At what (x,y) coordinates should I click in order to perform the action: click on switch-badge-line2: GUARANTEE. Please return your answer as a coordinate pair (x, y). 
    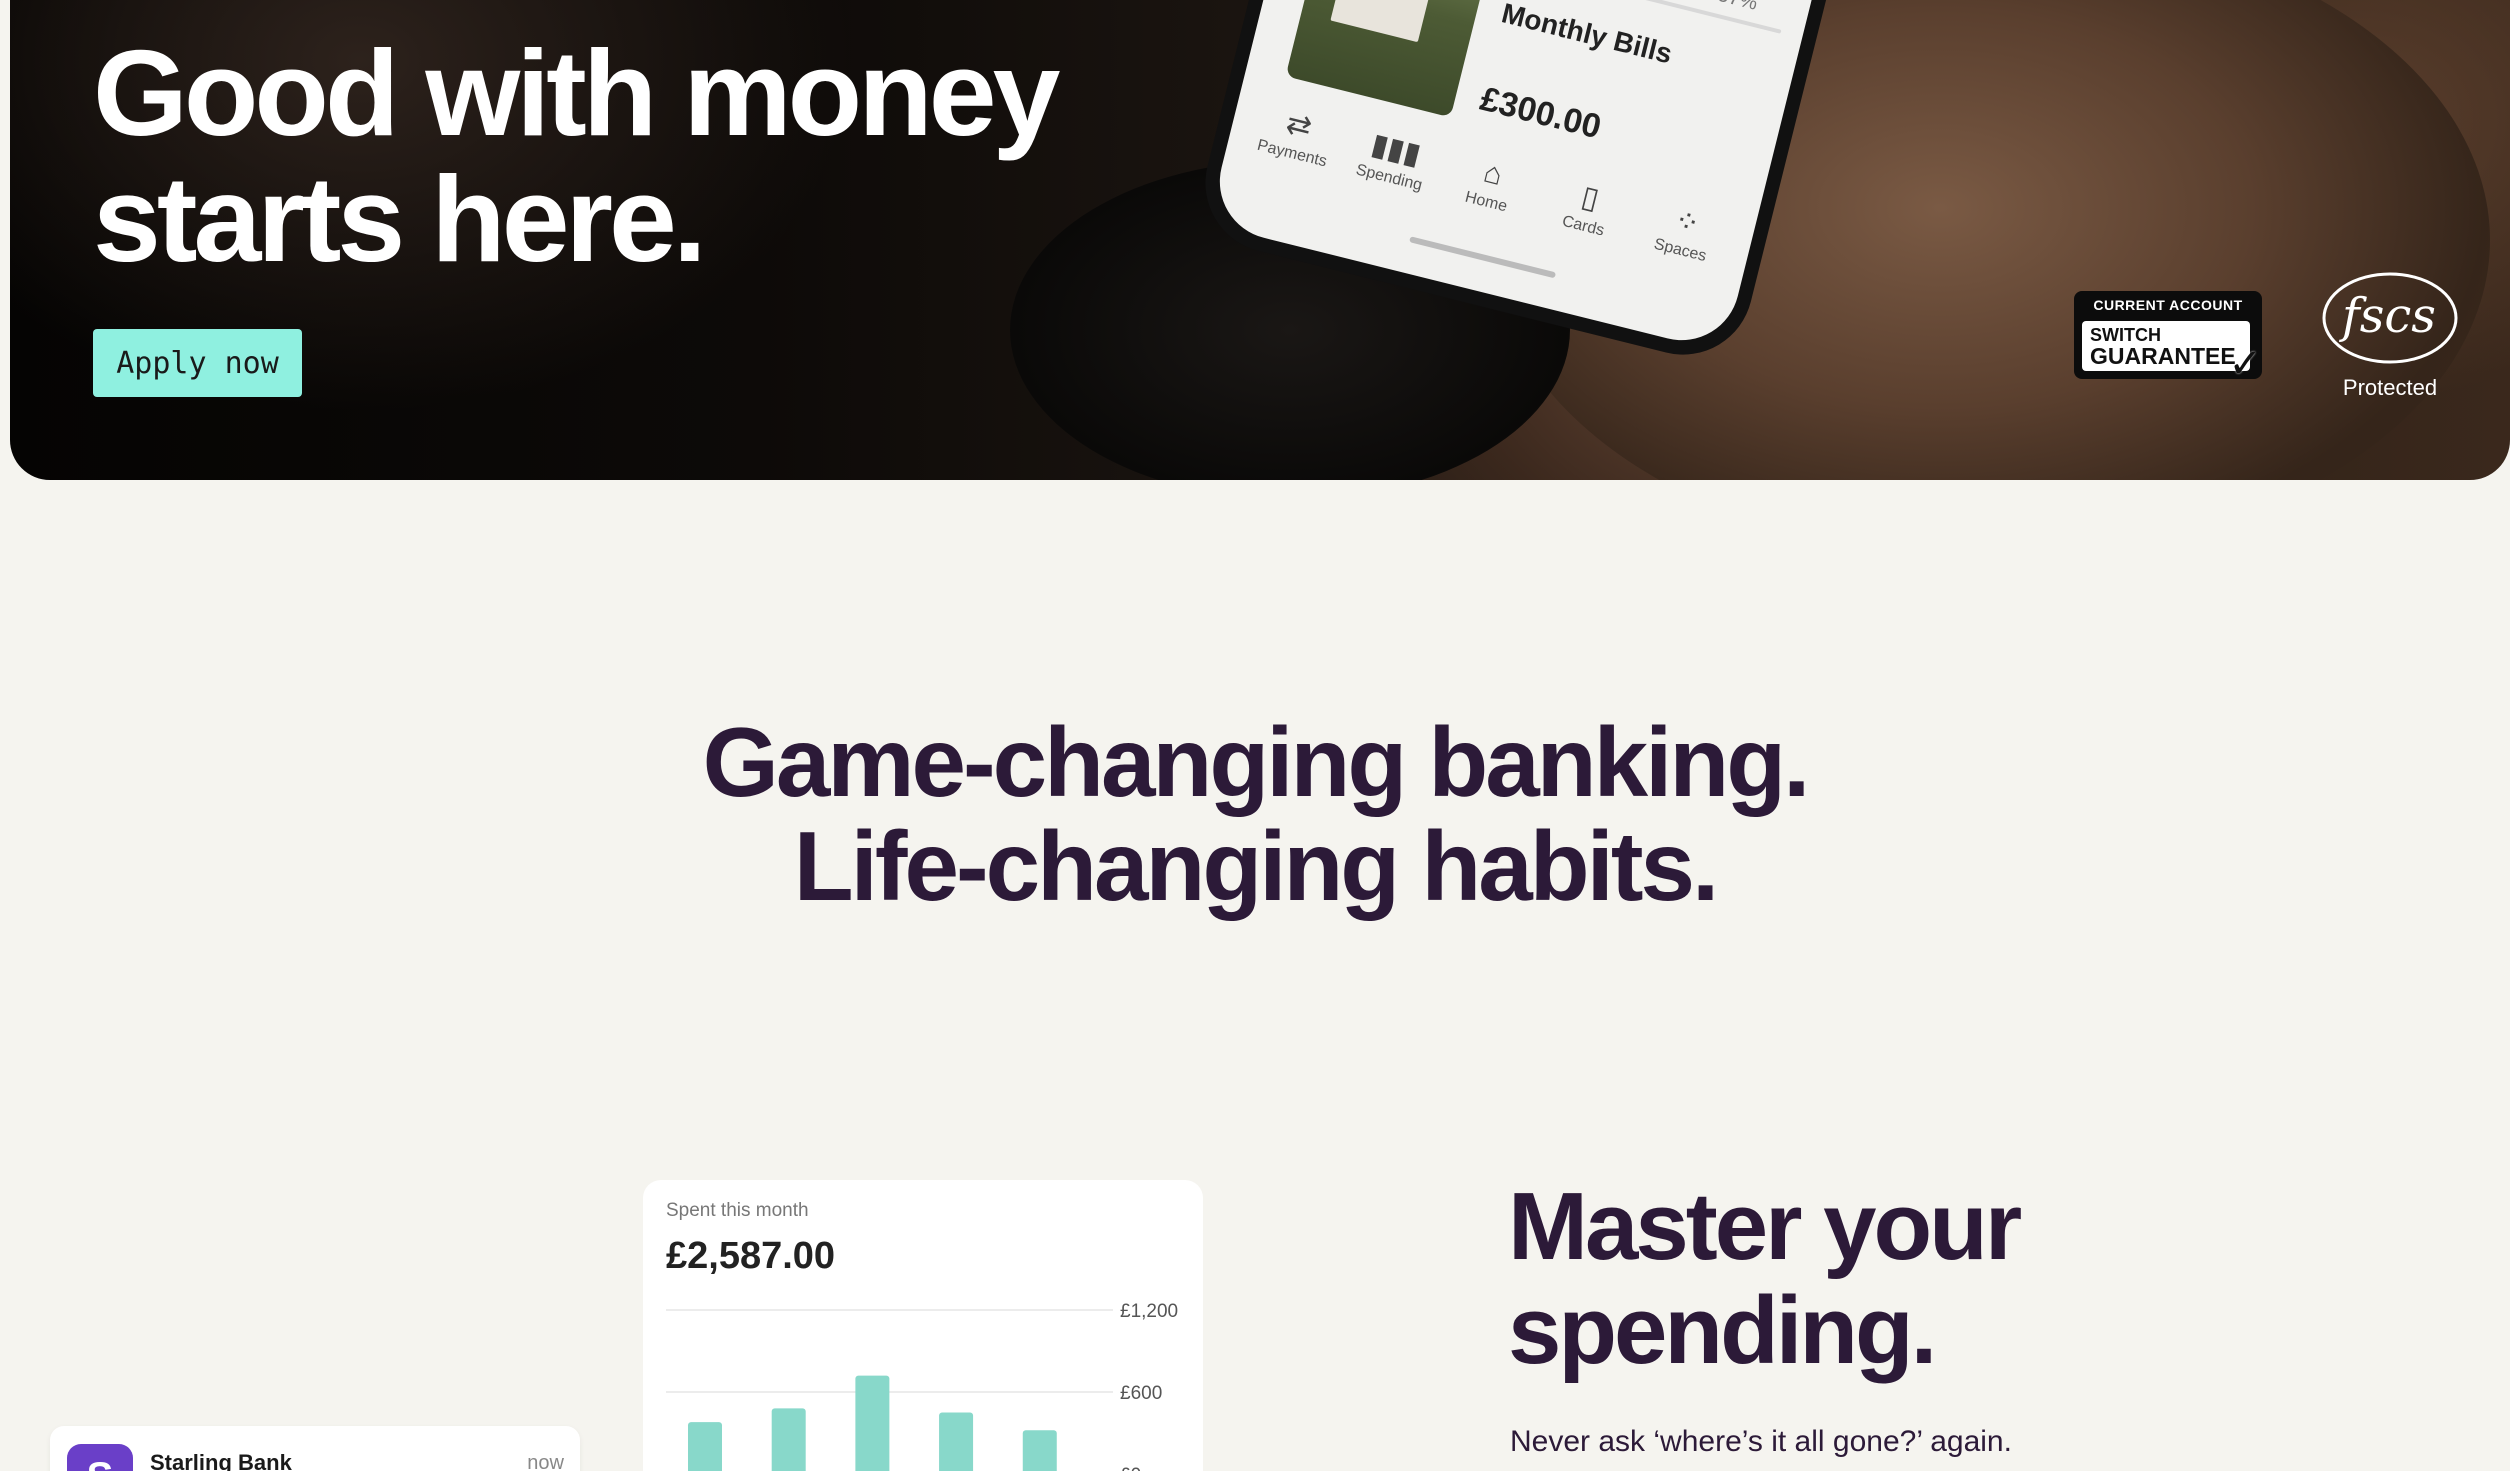
    Looking at the image, I should click on (2163, 356).